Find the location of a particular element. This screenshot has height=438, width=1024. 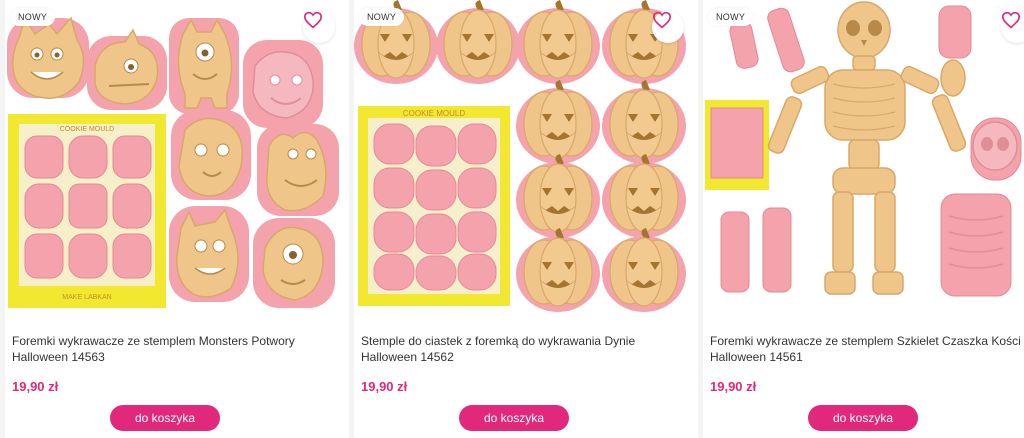

package-label-bottom: MAKE LABKAN is located at coordinates (86, 297).